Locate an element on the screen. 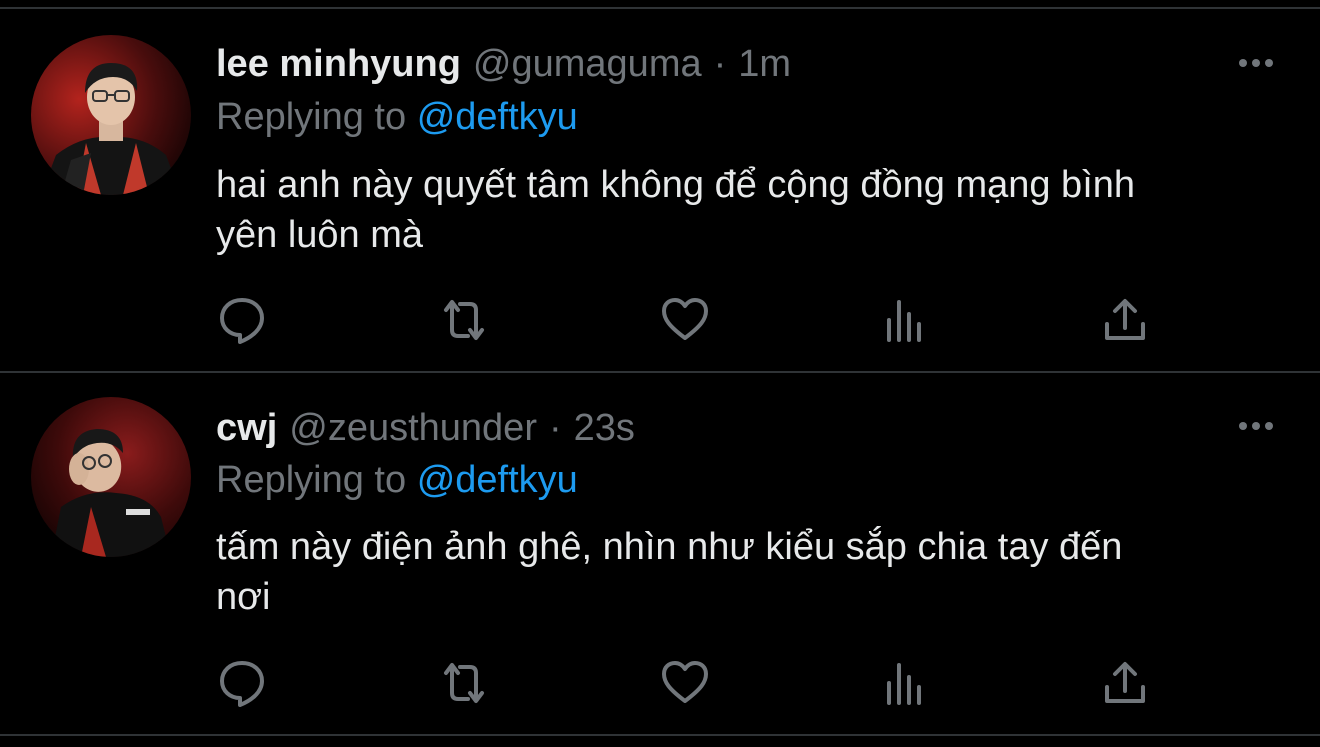 Image resolution: width=1320 pixels, height=747 pixels. bottom-divider is located at coordinates (660, 735).